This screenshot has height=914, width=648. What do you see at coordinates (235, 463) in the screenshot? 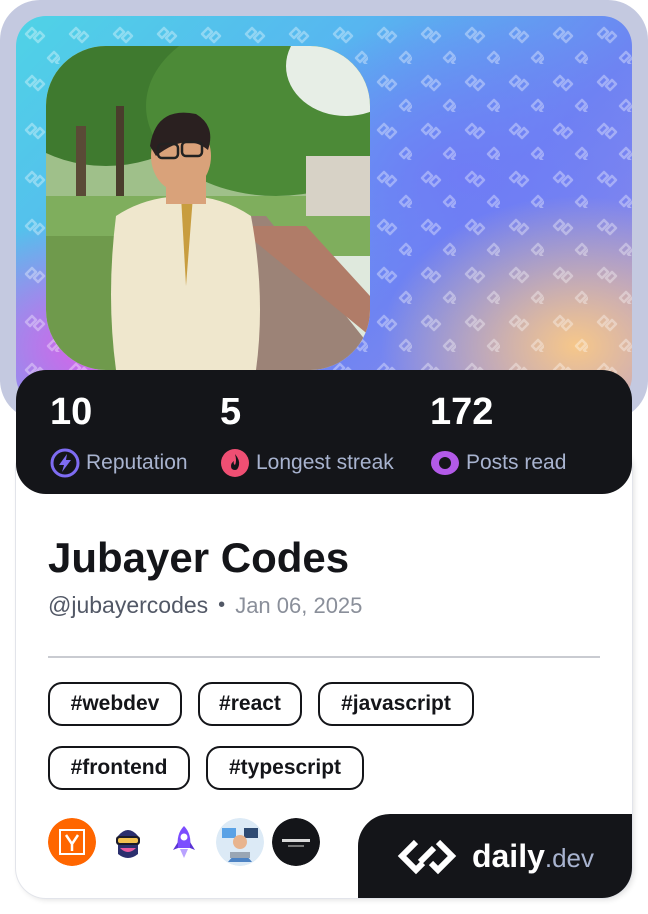
I see `flame-icon` at bounding box center [235, 463].